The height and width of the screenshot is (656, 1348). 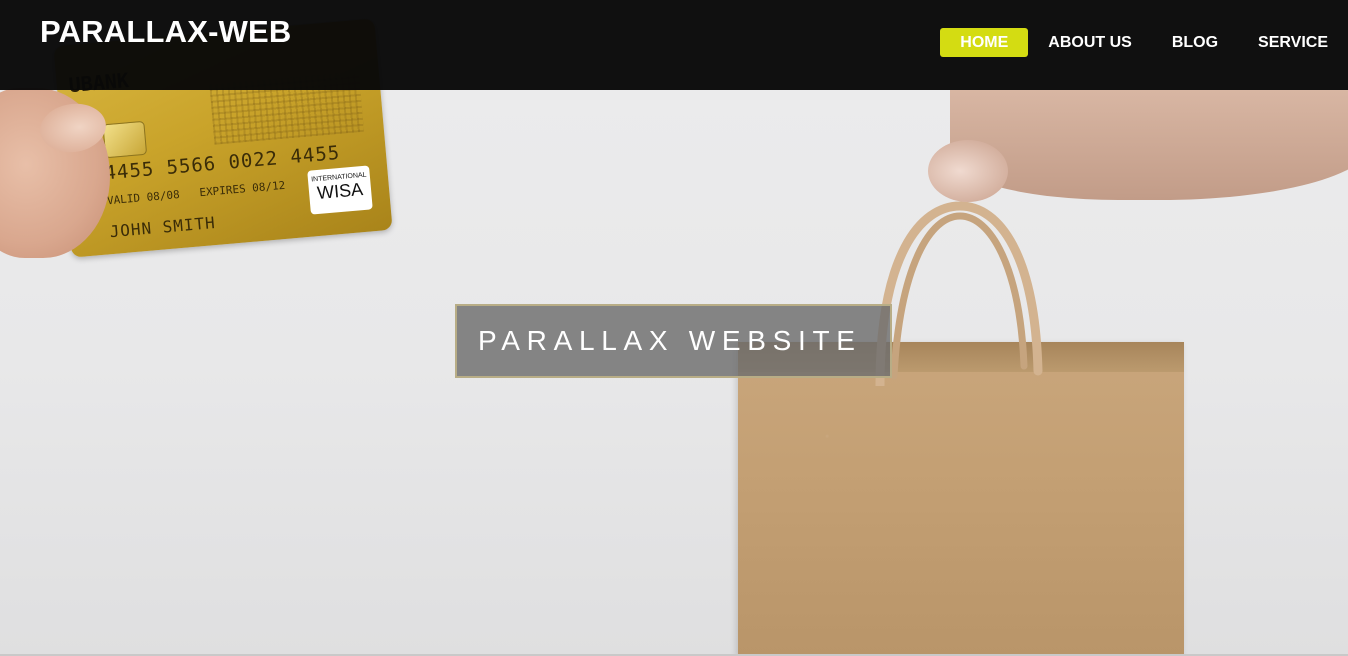 I want to click on nav-item-about: ABOUT US, so click(x=1090, y=42).